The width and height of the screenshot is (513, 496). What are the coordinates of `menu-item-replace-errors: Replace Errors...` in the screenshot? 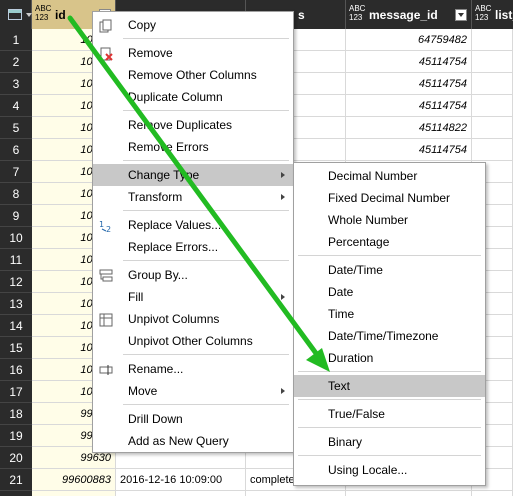 It's located at (193, 247).